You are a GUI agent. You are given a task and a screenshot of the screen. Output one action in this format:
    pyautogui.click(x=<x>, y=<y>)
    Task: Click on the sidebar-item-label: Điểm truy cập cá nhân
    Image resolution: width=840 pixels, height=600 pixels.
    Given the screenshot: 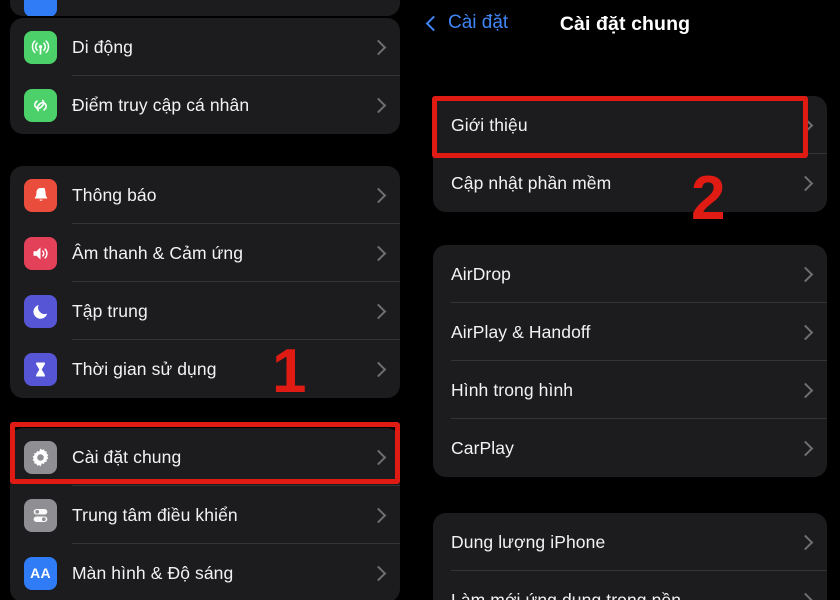 What is the action you would take?
    pyautogui.click(x=161, y=104)
    